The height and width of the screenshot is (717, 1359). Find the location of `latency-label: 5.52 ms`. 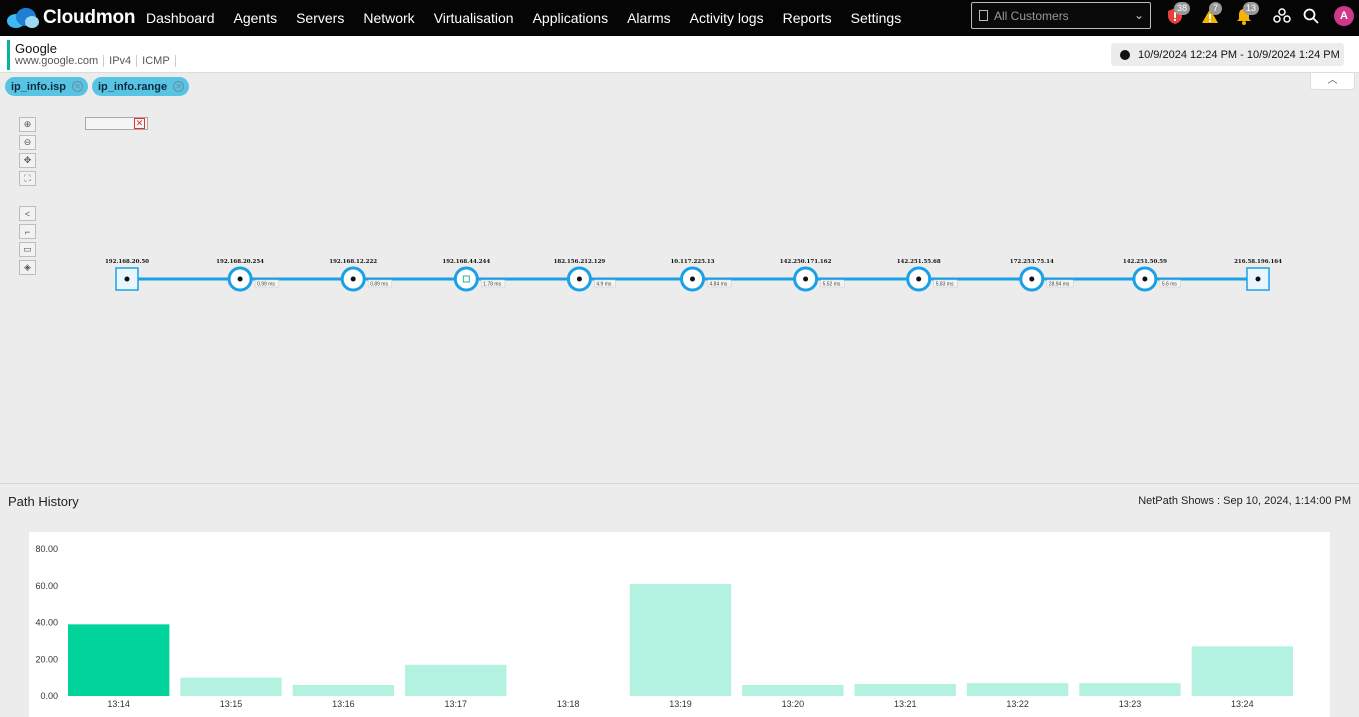

latency-label: 5.52 ms is located at coordinates (832, 285).